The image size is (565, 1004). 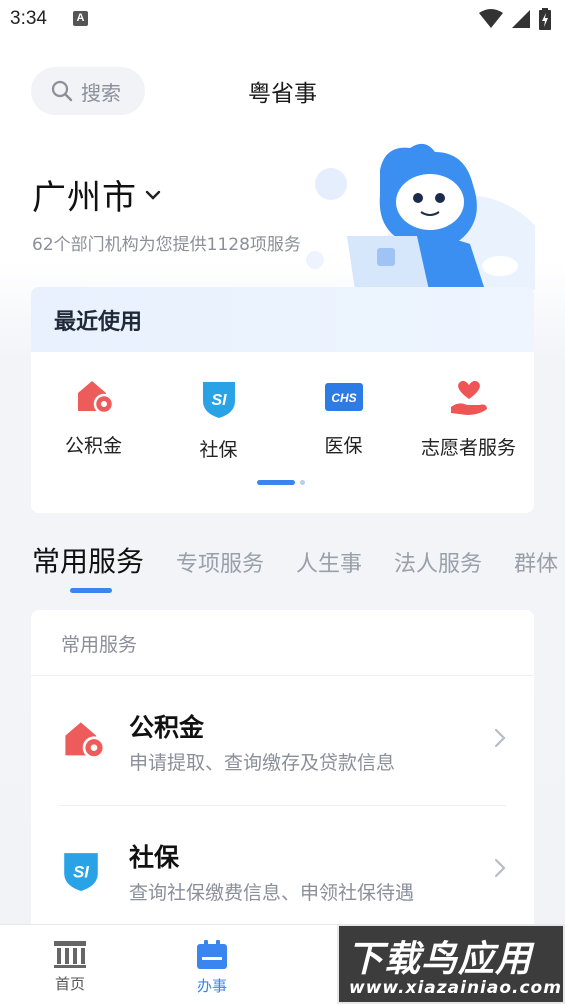 What do you see at coordinates (98, 322) in the screenshot?
I see `recent-title: 最近使用` at bounding box center [98, 322].